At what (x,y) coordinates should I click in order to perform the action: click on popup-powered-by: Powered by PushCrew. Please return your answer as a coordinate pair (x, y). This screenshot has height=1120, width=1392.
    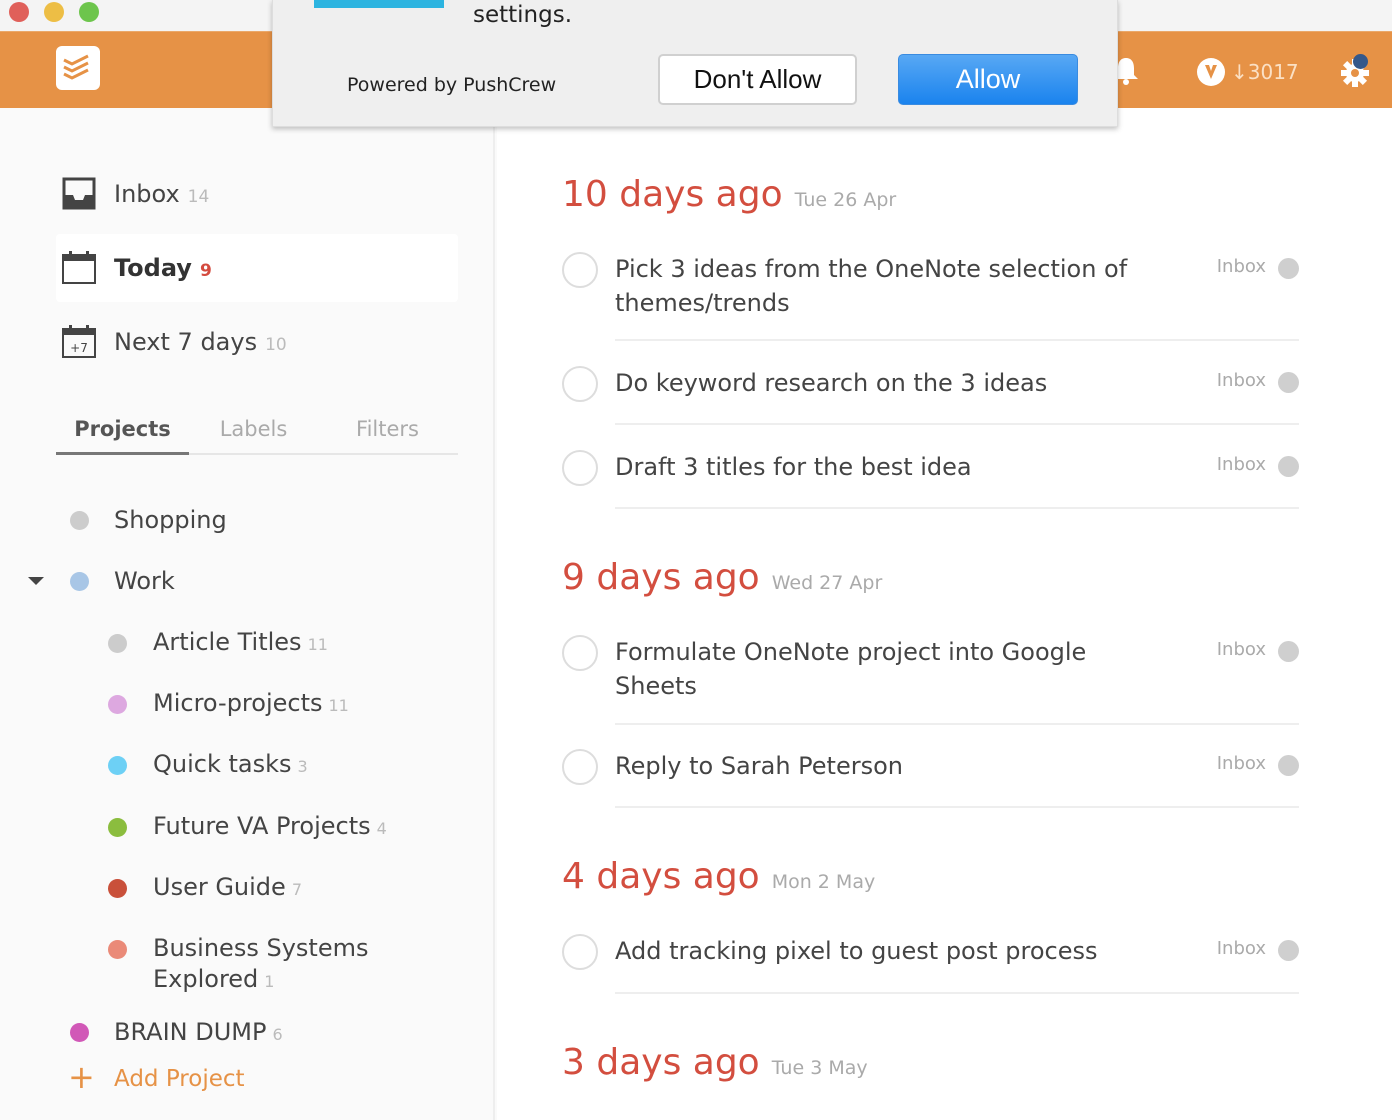
    Looking at the image, I should click on (452, 85).